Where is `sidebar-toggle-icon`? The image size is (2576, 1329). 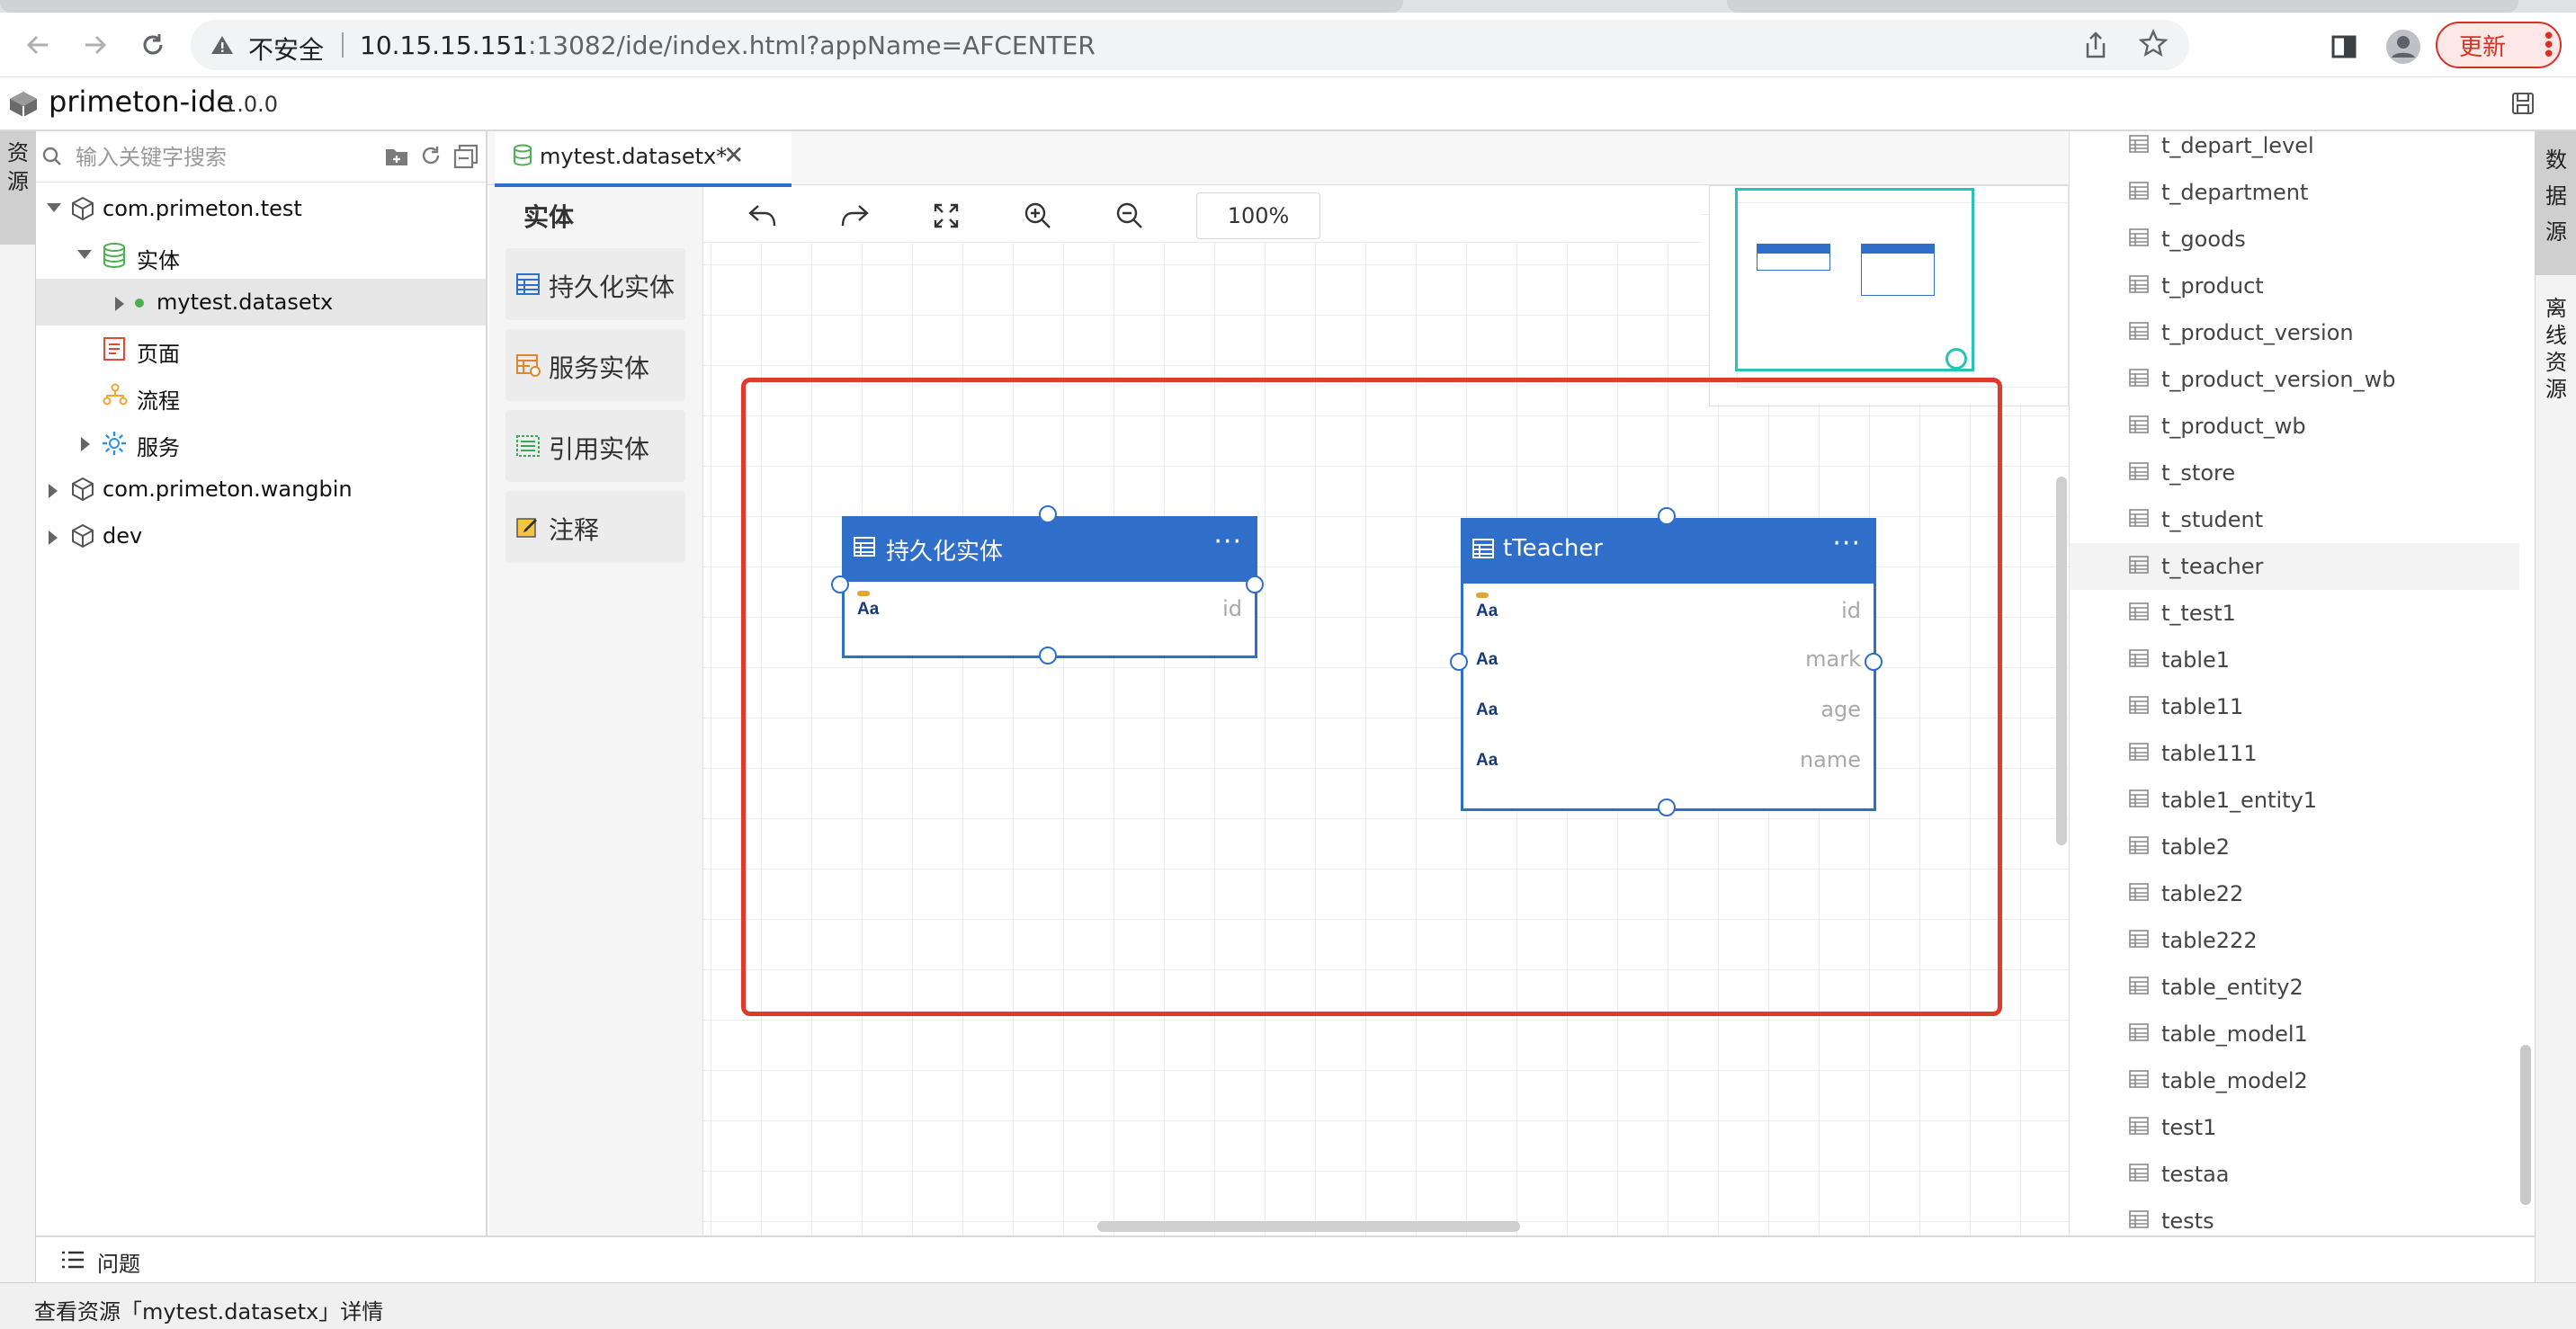
sidebar-toggle-icon is located at coordinates (2344, 46).